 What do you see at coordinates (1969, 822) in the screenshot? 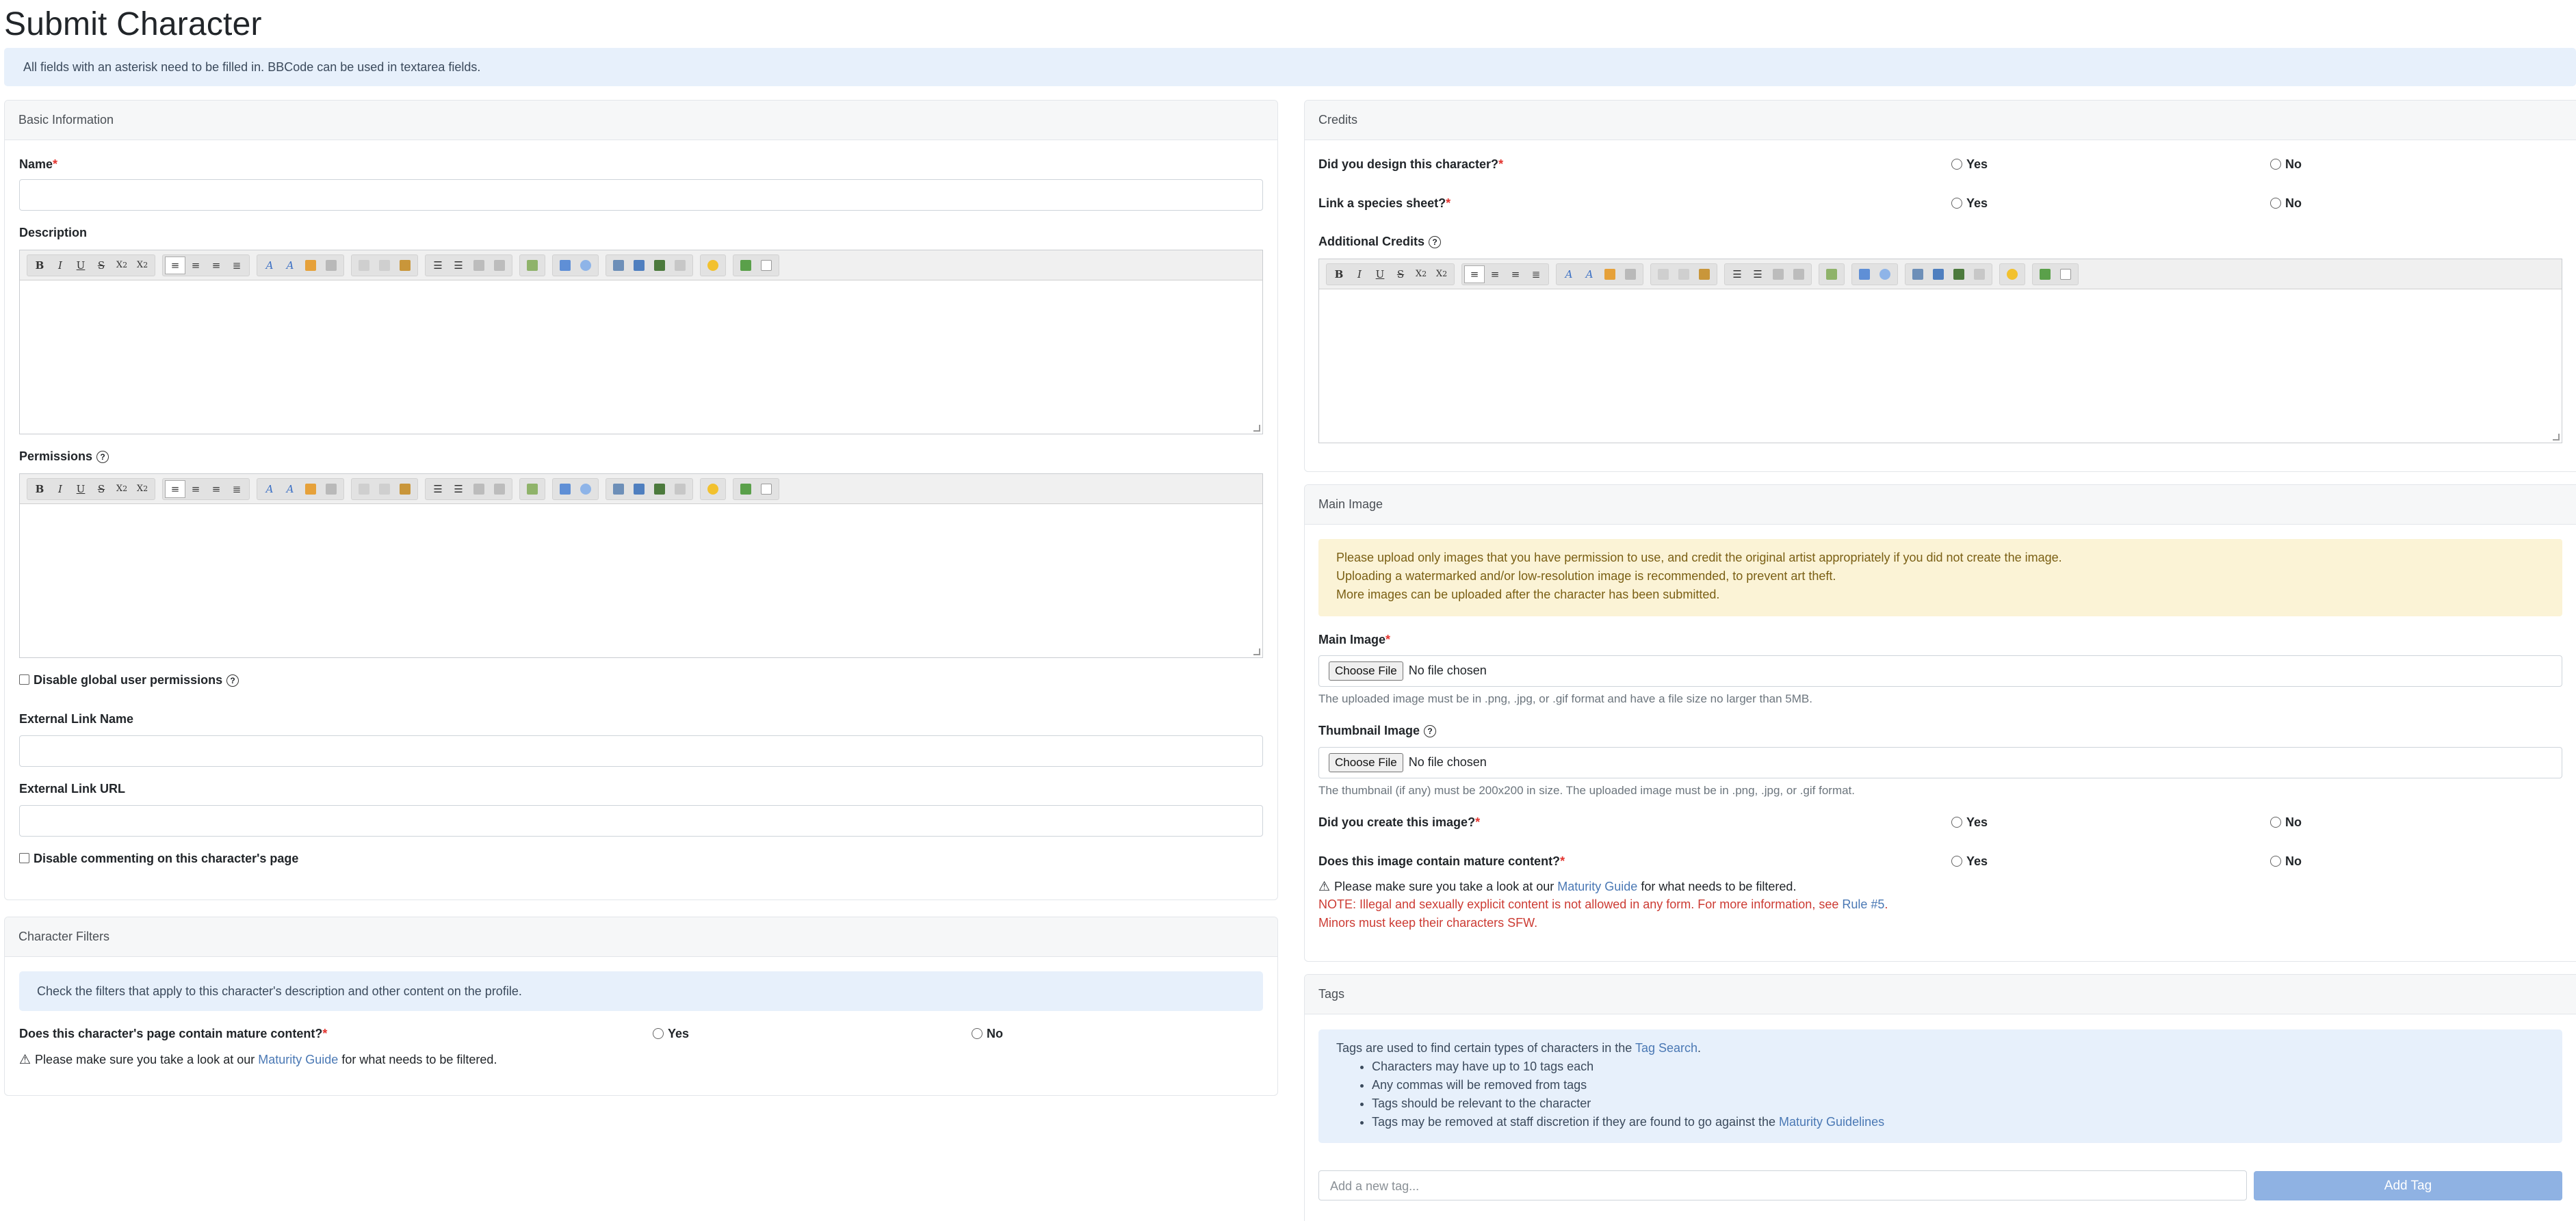
I see `create-image-yes: Yes` at bounding box center [1969, 822].